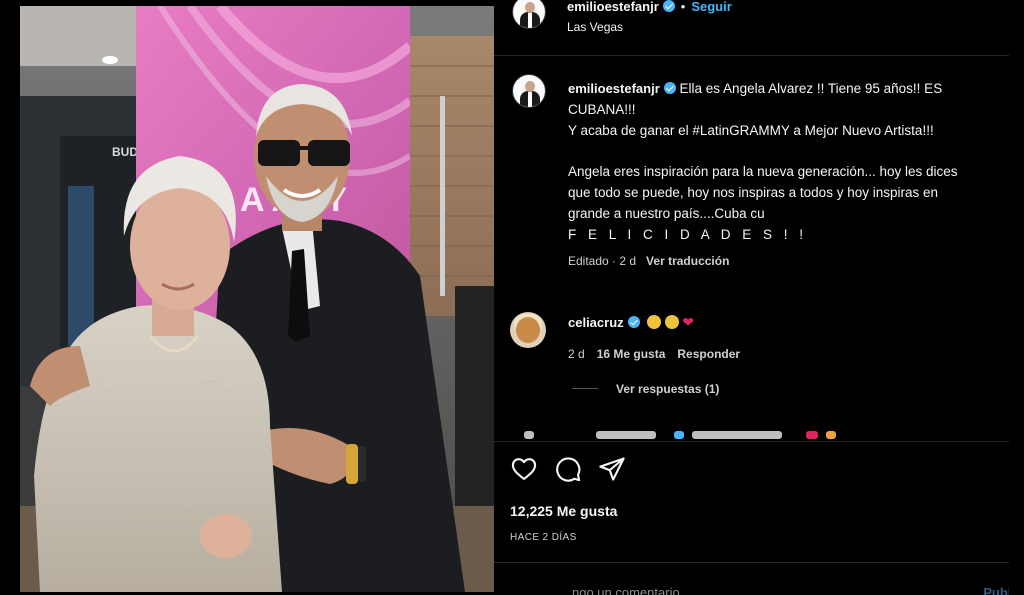 The width and height of the screenshot is (1024, 595). I want to click on add-comment-divider, so click(751, 562).